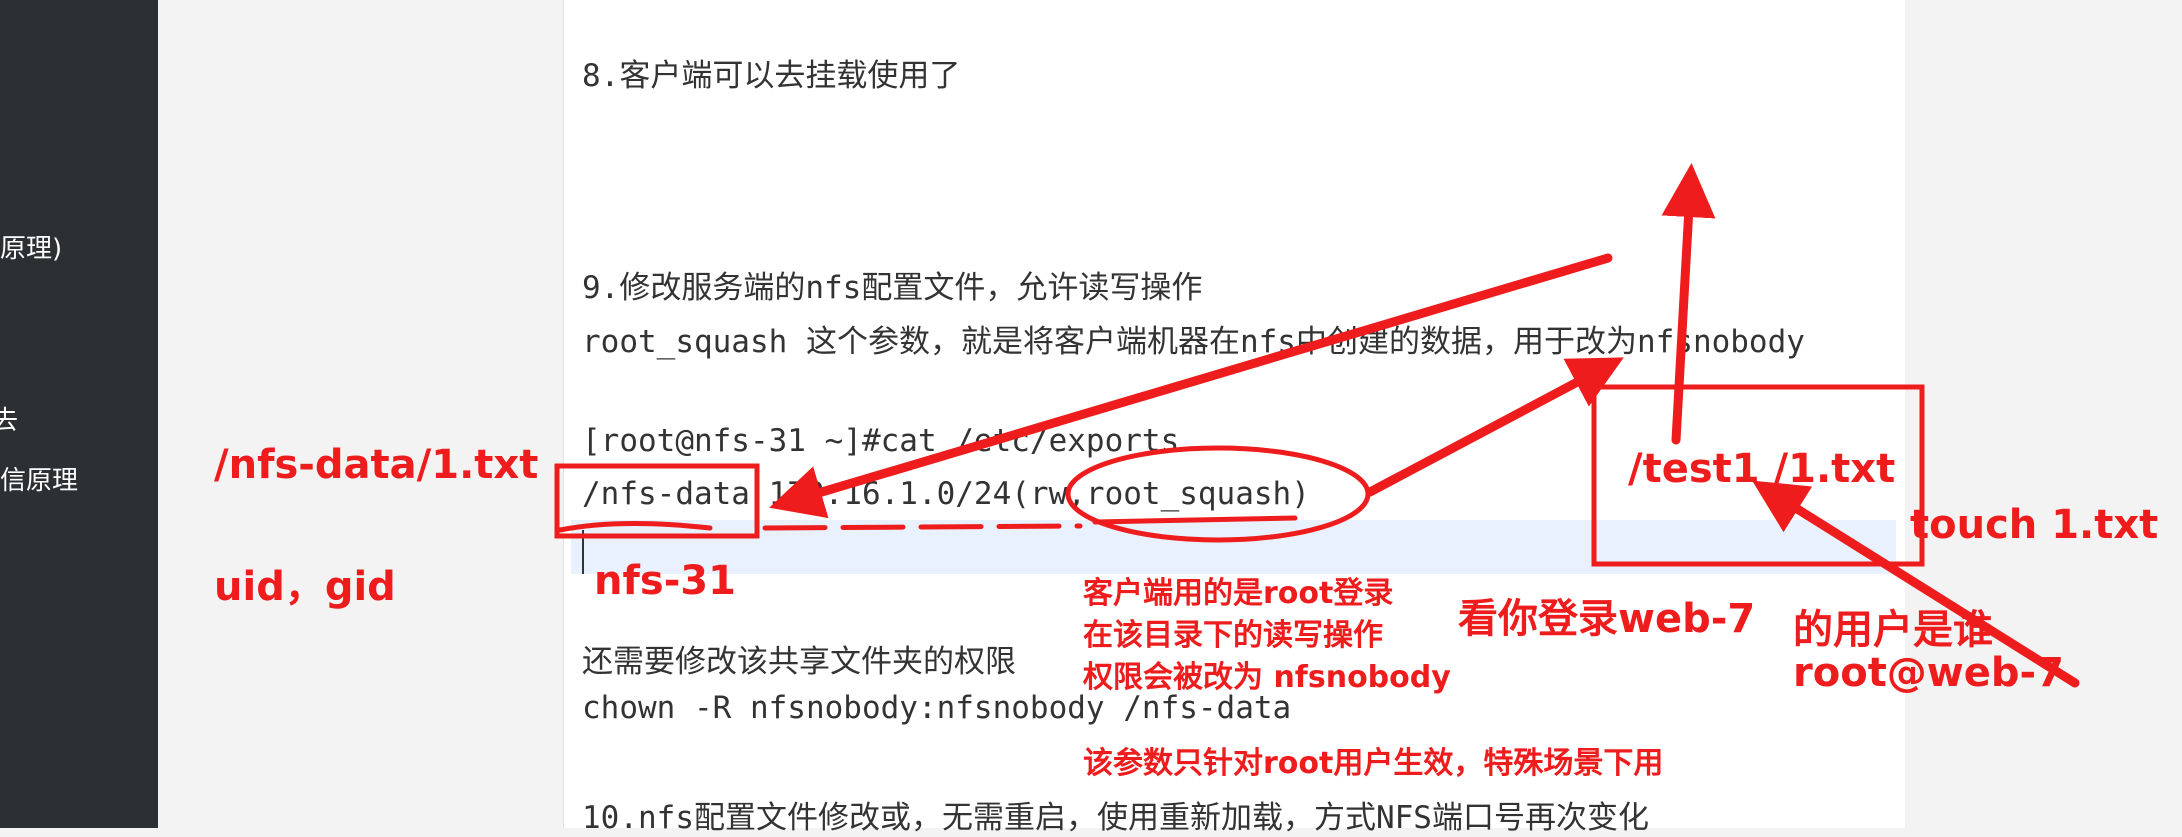 Image resolution: width=2182 pixels, height=837 pixels. What do you see at coordinates (1233, 635) in the screenshot?
I see `annotation-client-note: 在该目录下的读写操作` at bounding box center [1233, 635].